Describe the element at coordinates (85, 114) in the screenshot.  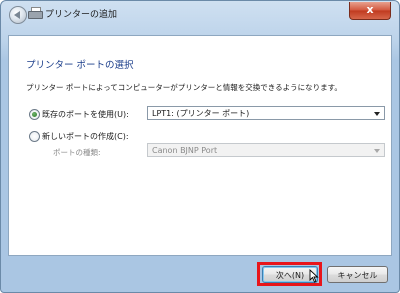
I see `existing-port-label: 既存のポートを使用(U):` at that location.